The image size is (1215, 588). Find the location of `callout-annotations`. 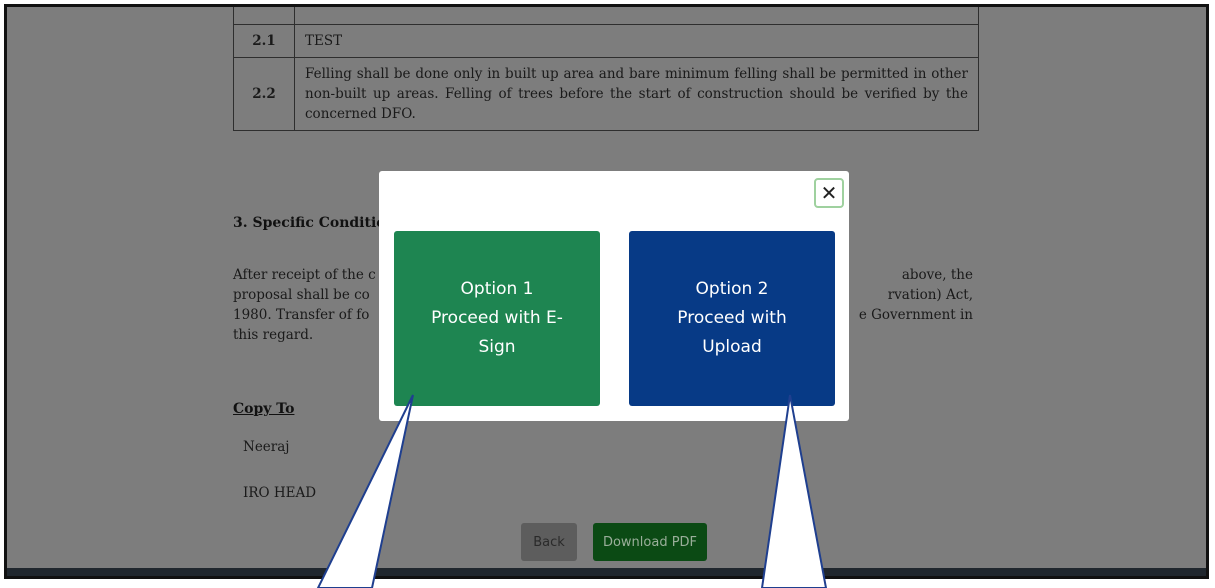

callout-annotations is located at coordinates (572, 491).